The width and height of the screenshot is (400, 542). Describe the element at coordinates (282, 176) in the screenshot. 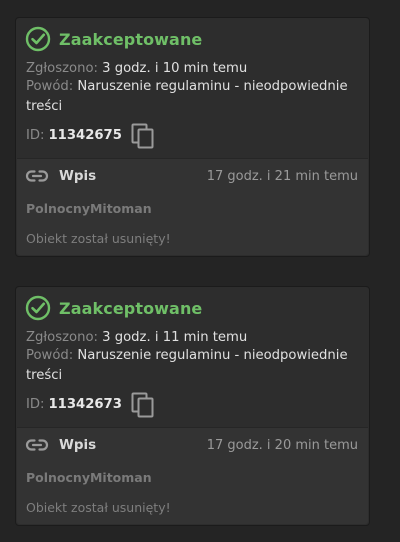

I see `item-time: 17 godz. i 21 min temu` at that location.